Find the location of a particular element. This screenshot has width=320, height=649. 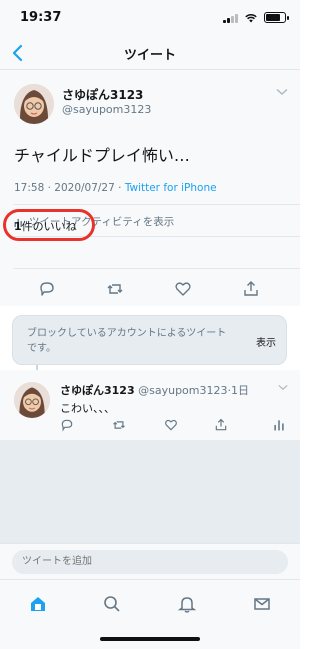

blocked-tweet-message: ブロックしているアカウントによるツイートです。 is located at coordinates (127, 341).